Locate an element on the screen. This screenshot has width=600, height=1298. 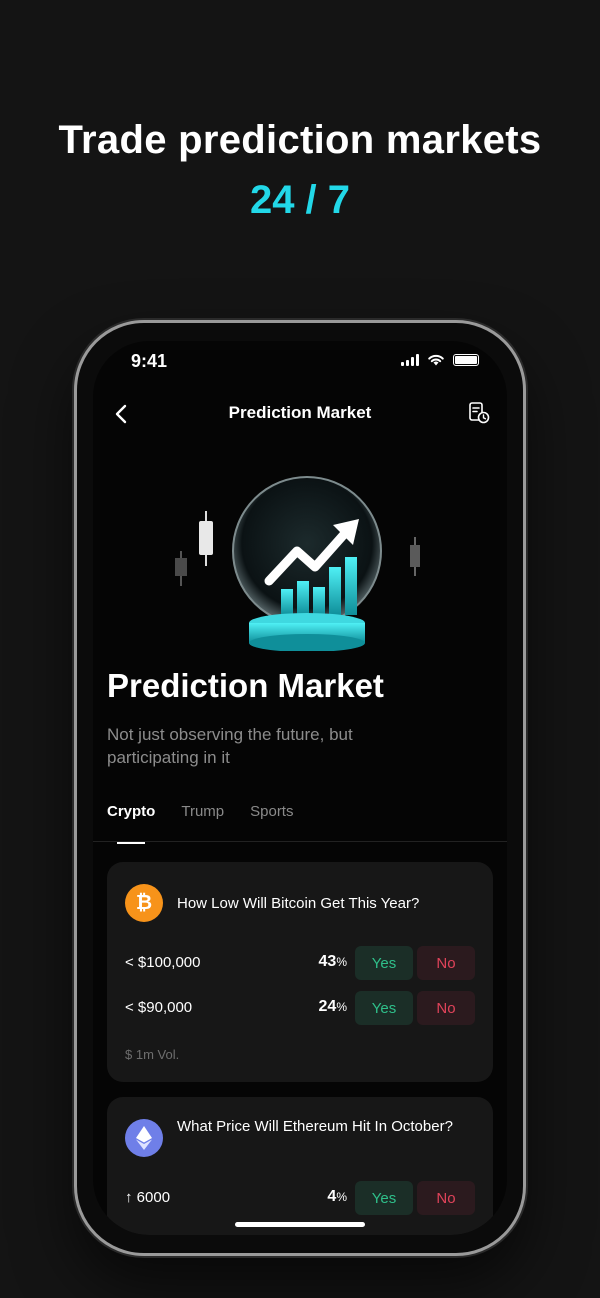
order-history-icon is located at coordinates (479, 413).